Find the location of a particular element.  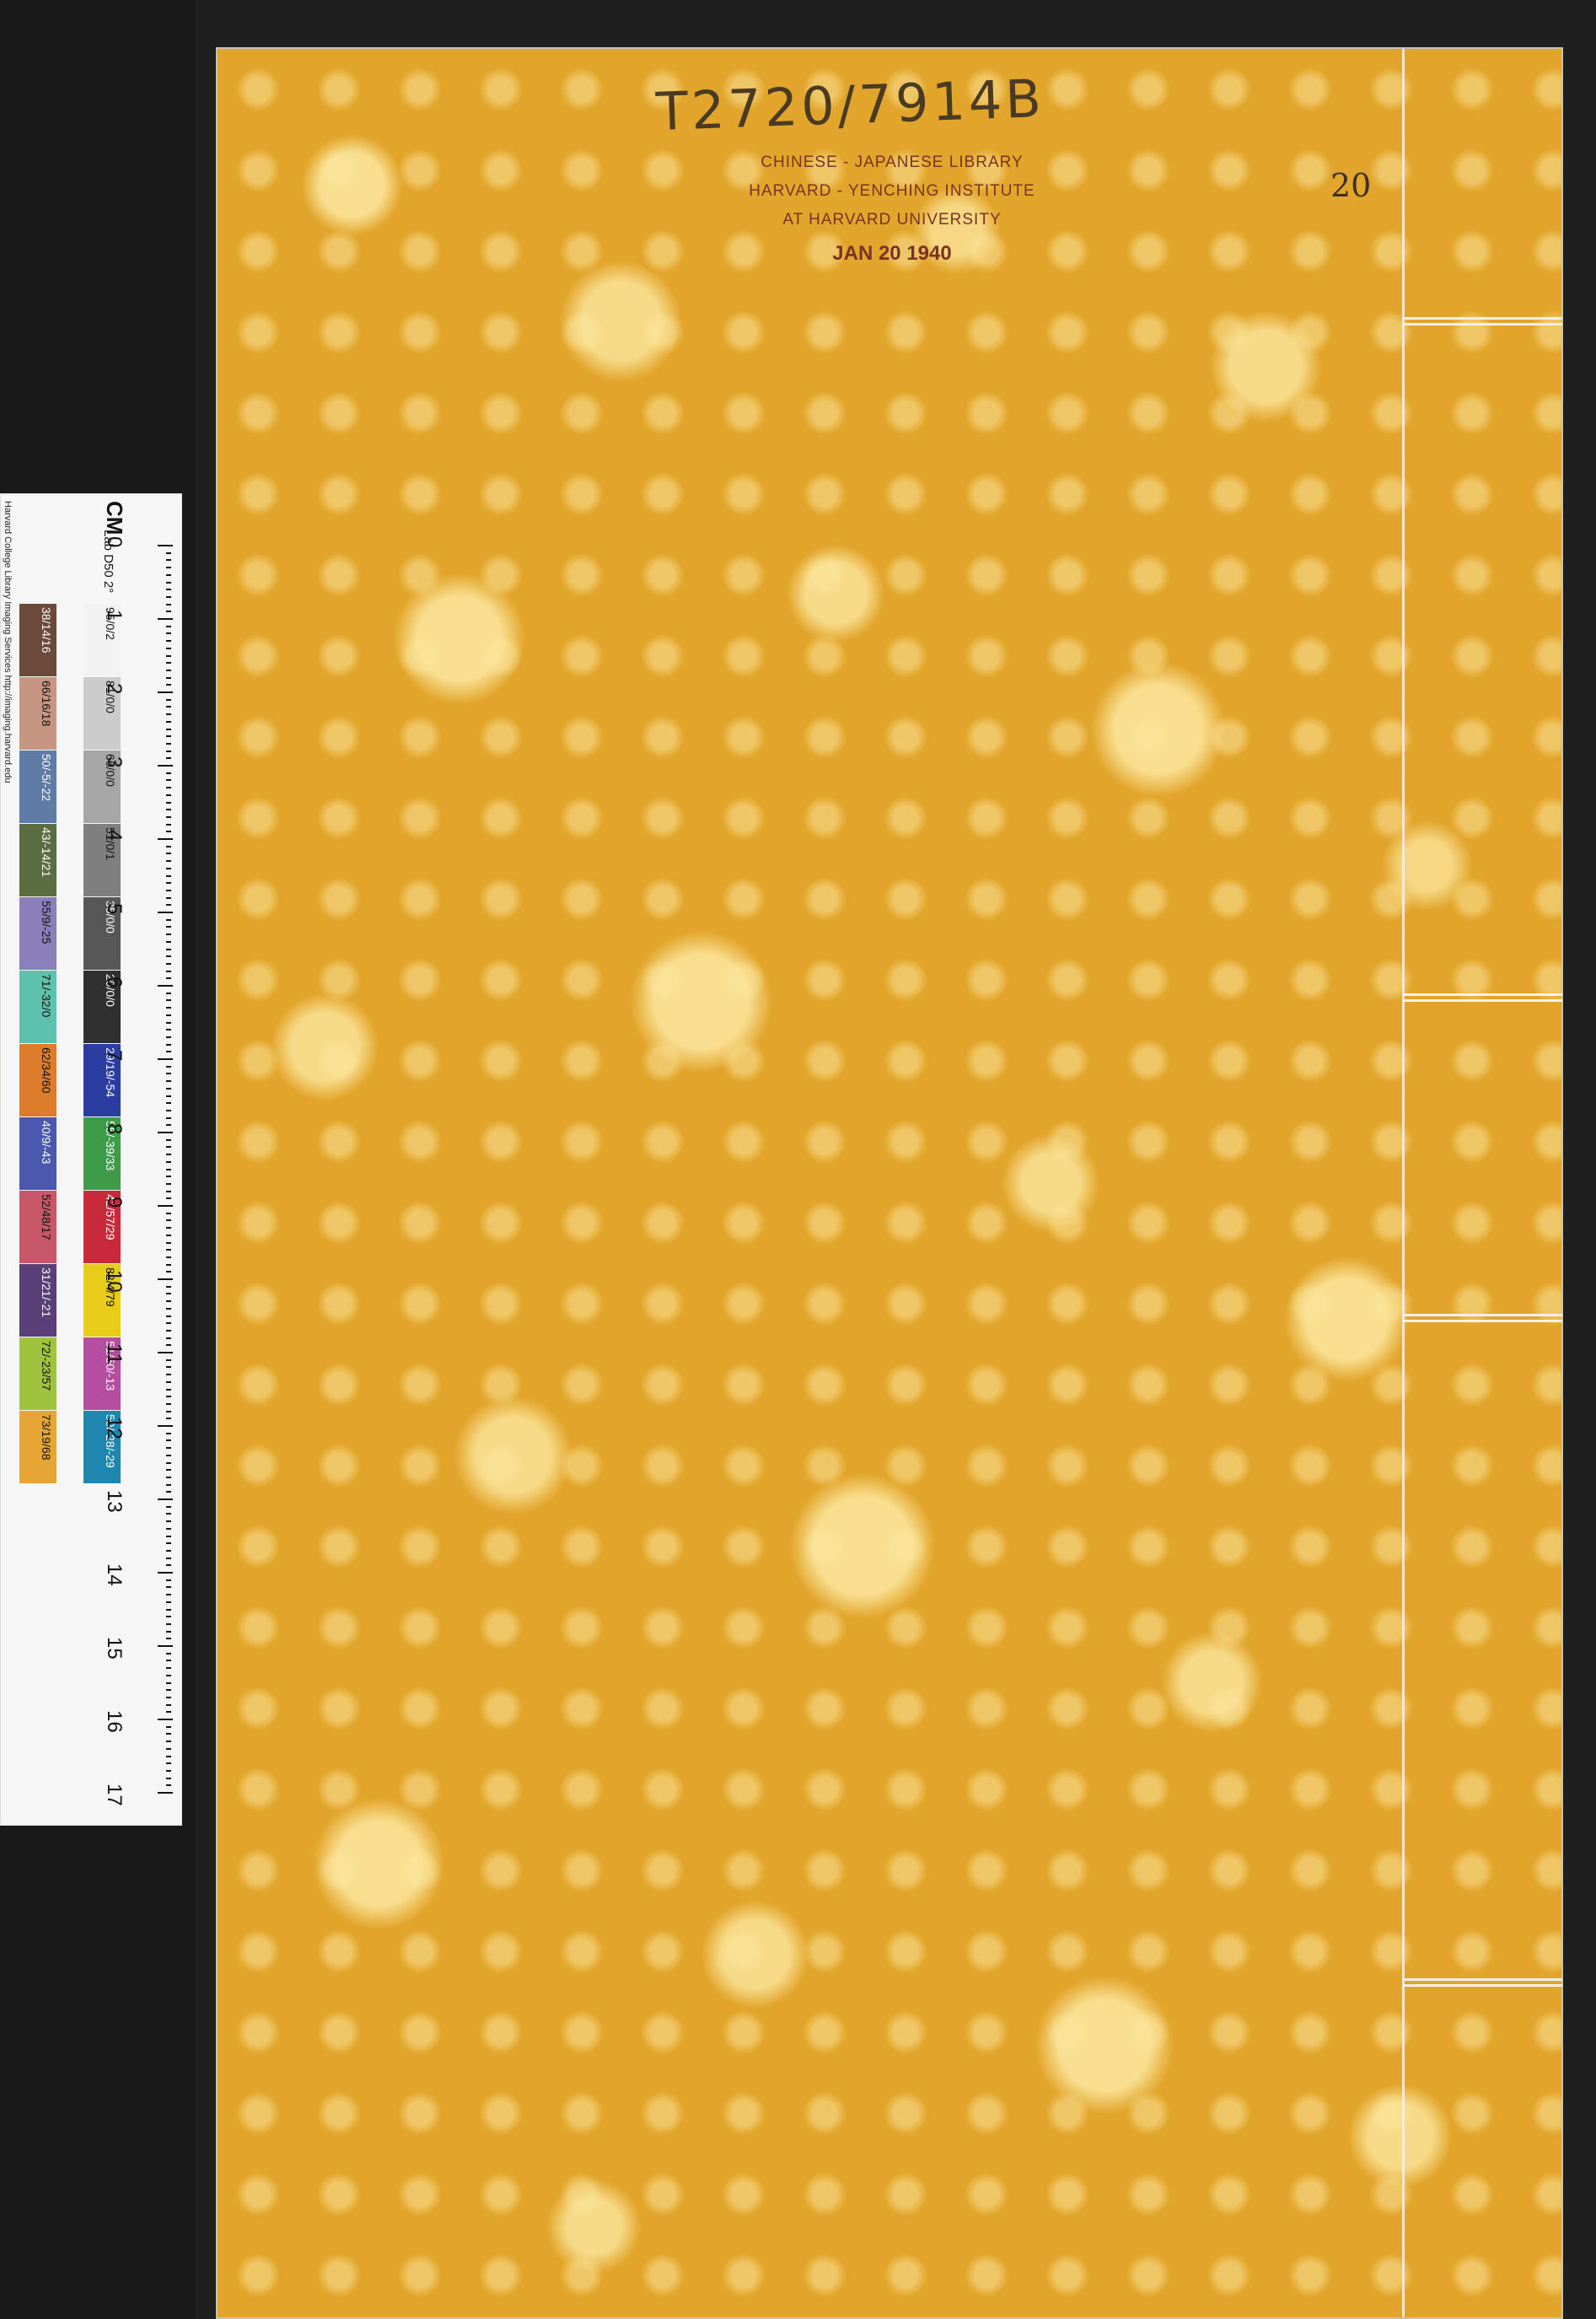

cm-label: 13 is located at coordinates (115, 1501).